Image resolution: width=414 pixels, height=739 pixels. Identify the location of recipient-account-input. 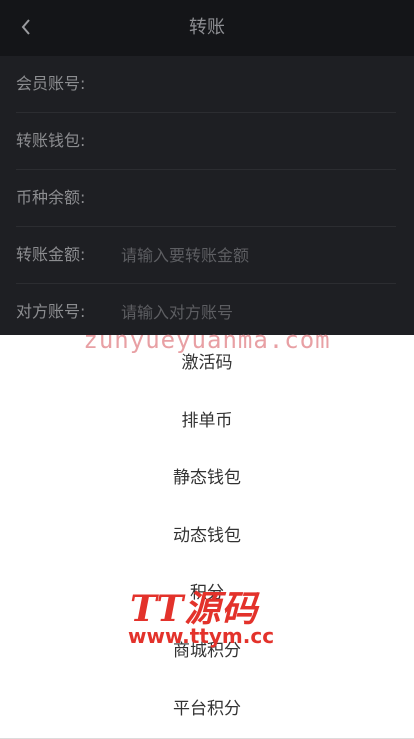
(256, 312).